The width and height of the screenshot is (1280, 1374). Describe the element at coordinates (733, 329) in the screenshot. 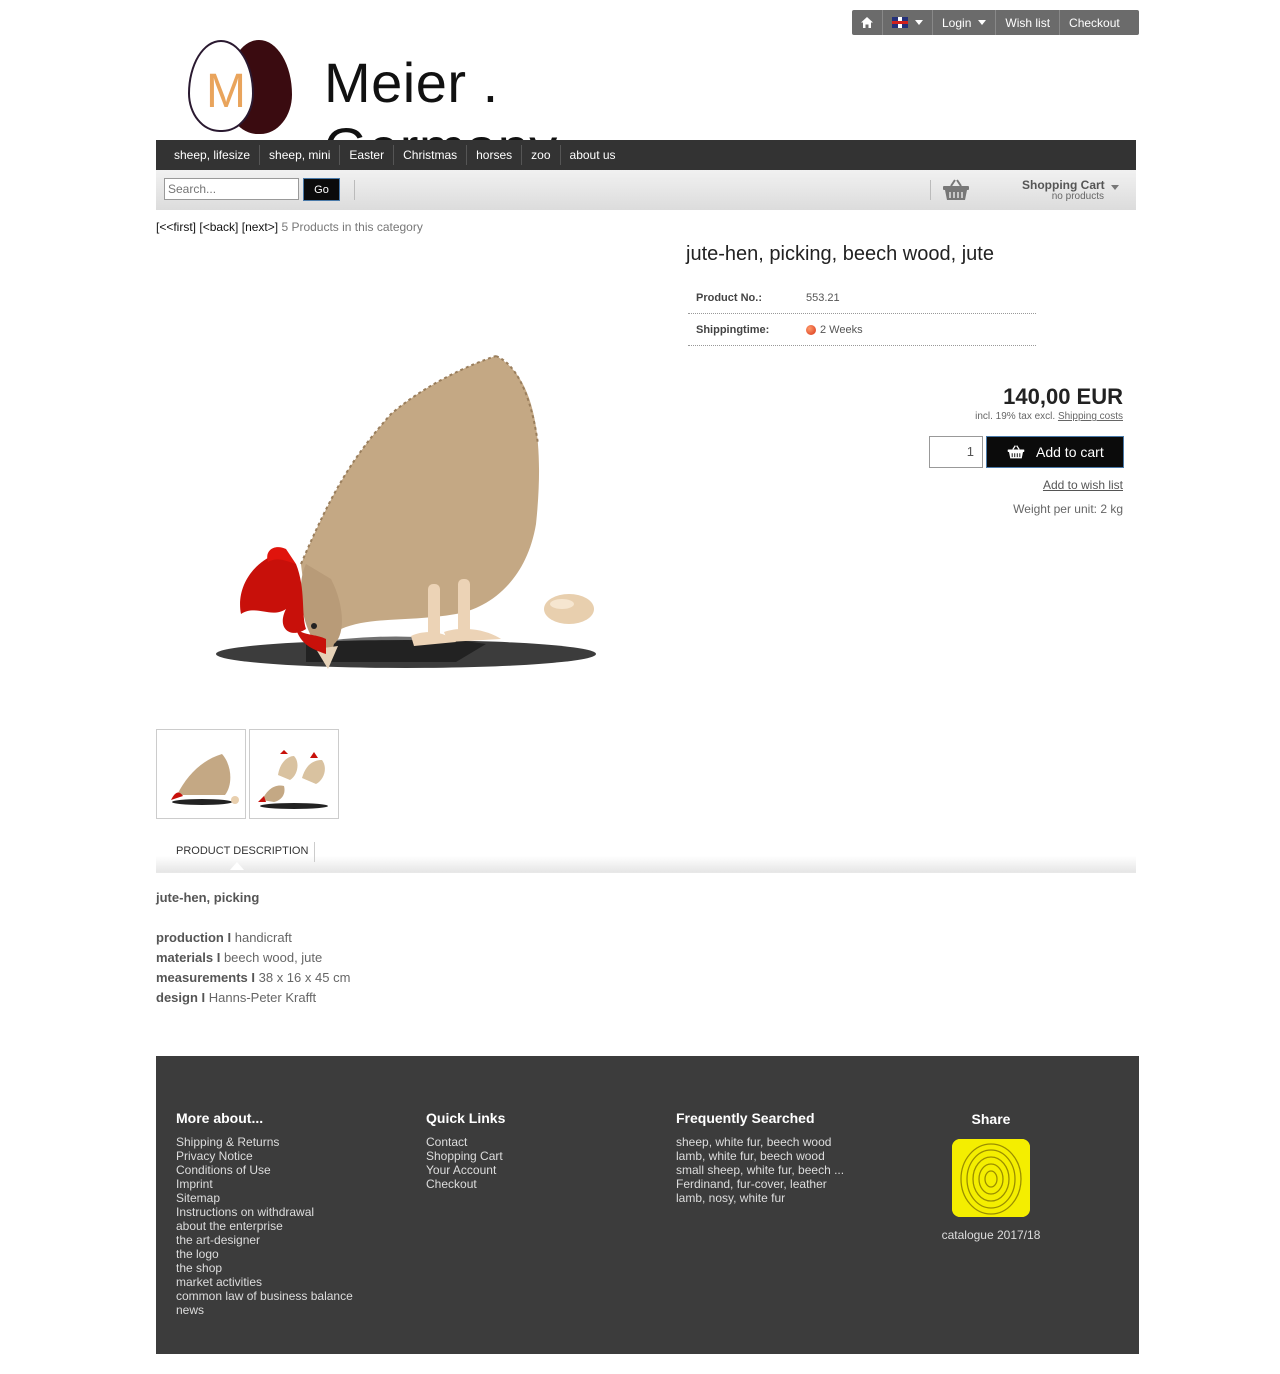

I see `shipping-time-label: Shippingtime:` at that location.